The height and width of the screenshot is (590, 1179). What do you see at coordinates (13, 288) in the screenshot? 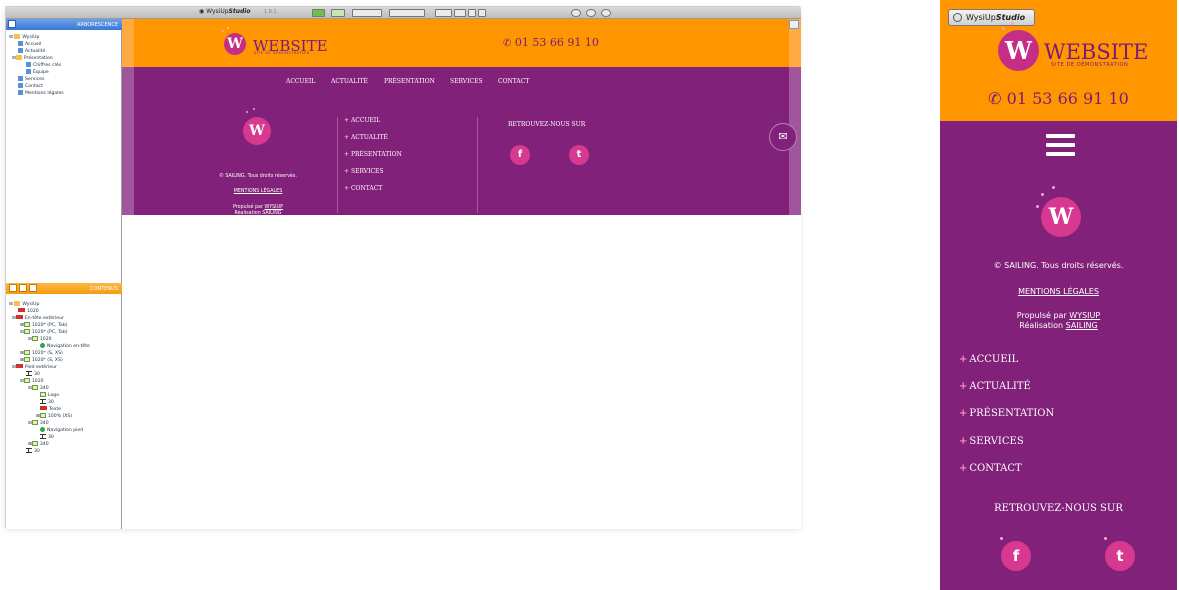
I see `content-tab-icon` at bounding box center [13, 288].